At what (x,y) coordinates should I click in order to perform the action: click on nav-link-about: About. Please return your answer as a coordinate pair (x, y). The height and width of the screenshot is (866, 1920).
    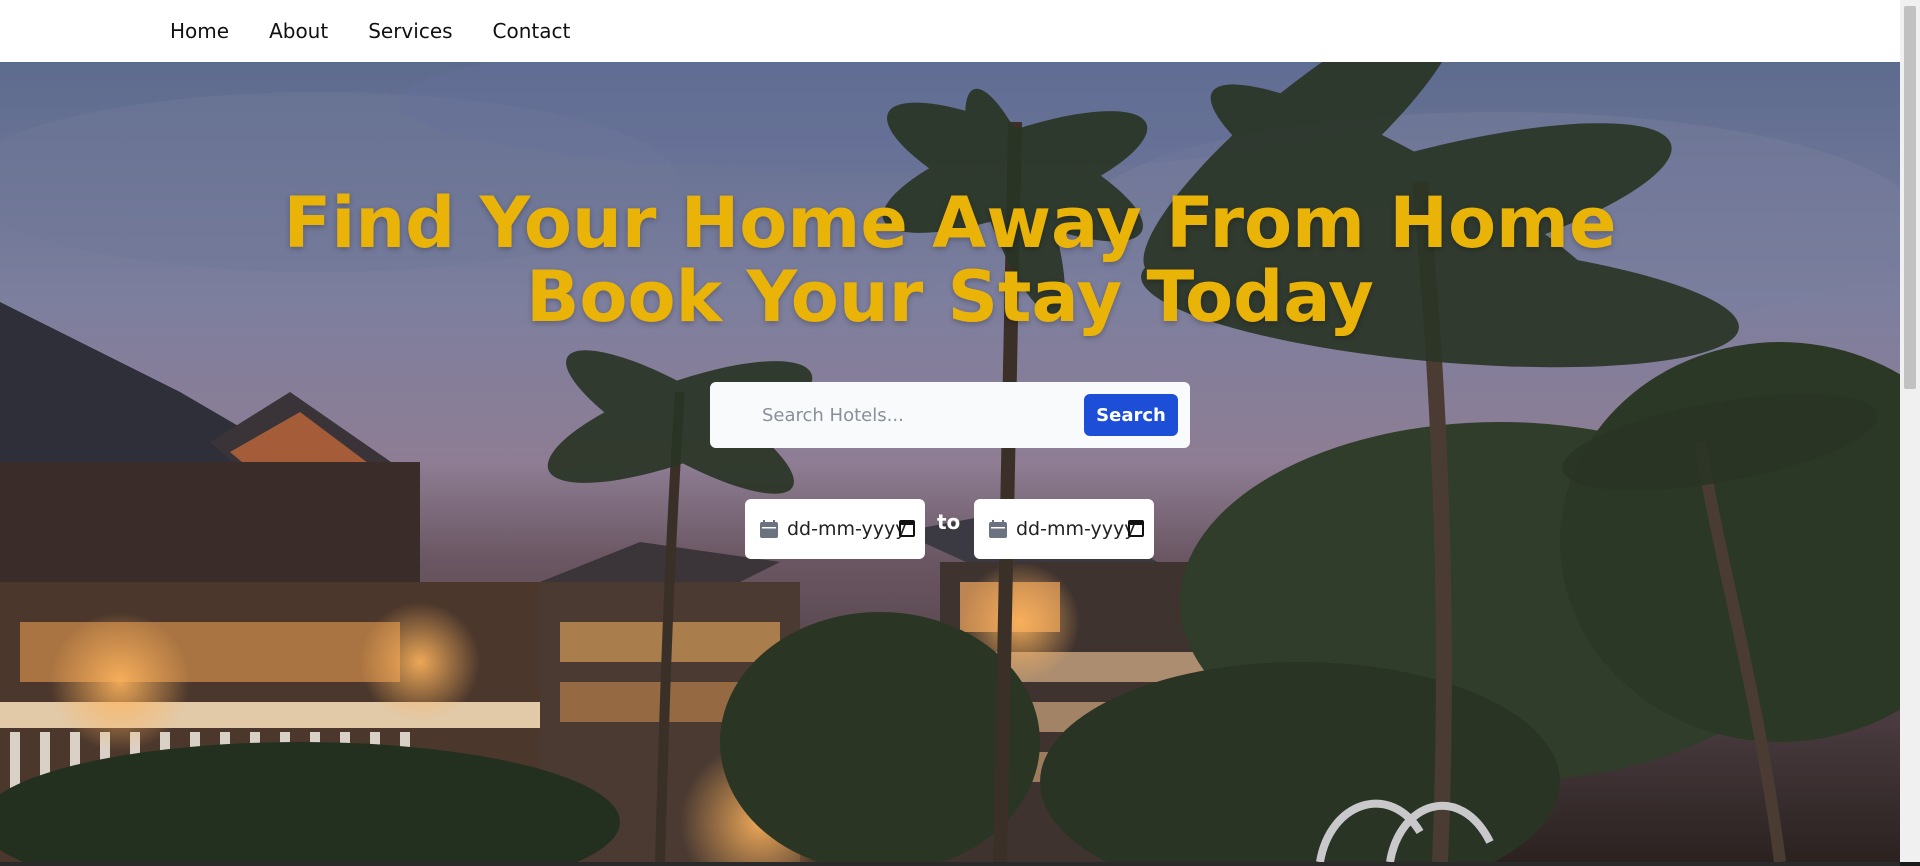
    Looking at the image, I should click on (298, 31).